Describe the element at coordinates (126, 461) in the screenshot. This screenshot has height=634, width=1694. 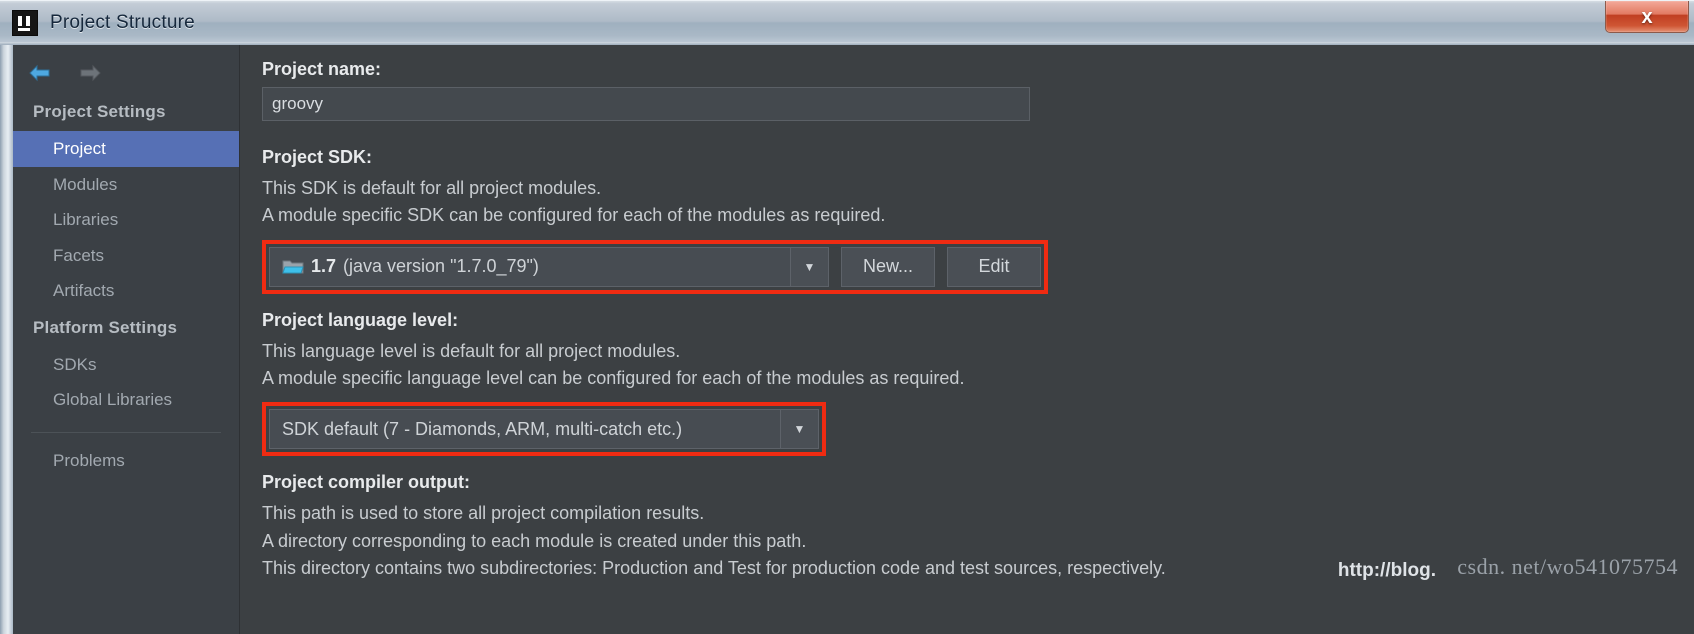
I see `sidebar-item-problems: Problems` at that location.